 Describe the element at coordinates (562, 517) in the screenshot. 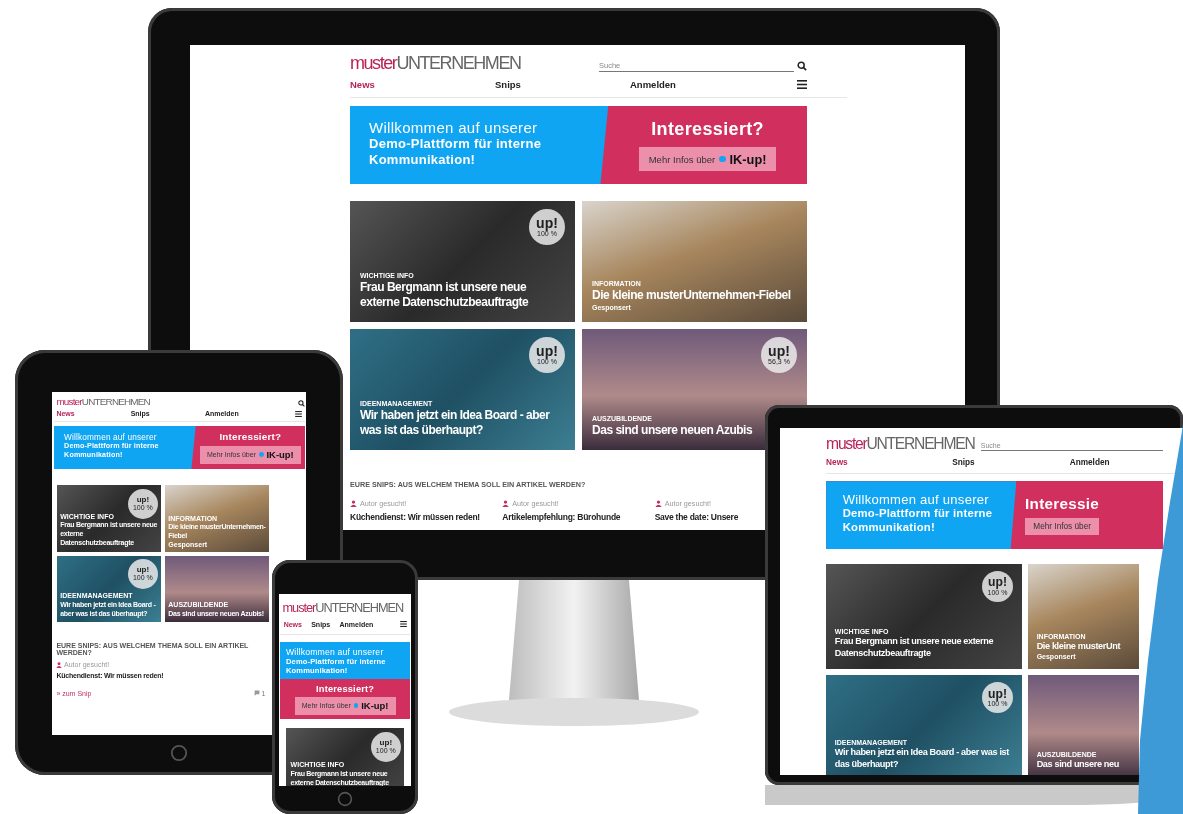

I see `snip-title: Artikelempfehlung: Bürohunde` at that location.